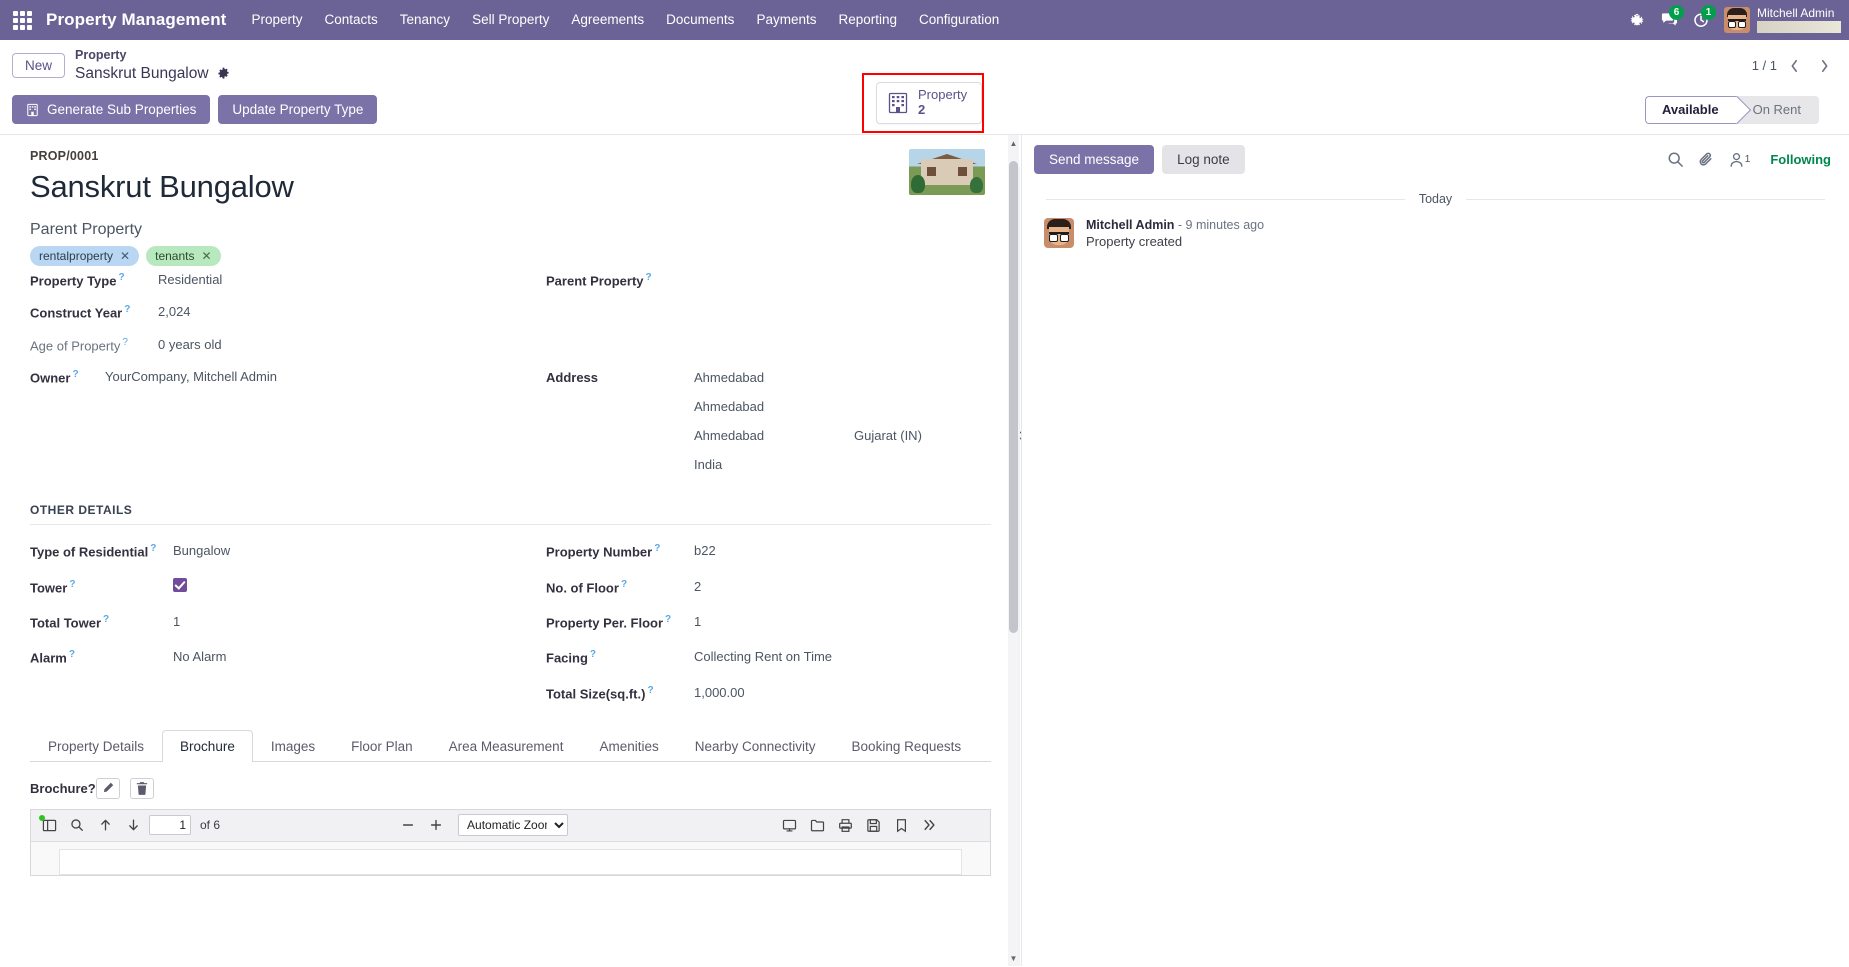  Describe the element at coordinates (22, 20) in the screenshot. I see `apps-grid-icon` at that location.